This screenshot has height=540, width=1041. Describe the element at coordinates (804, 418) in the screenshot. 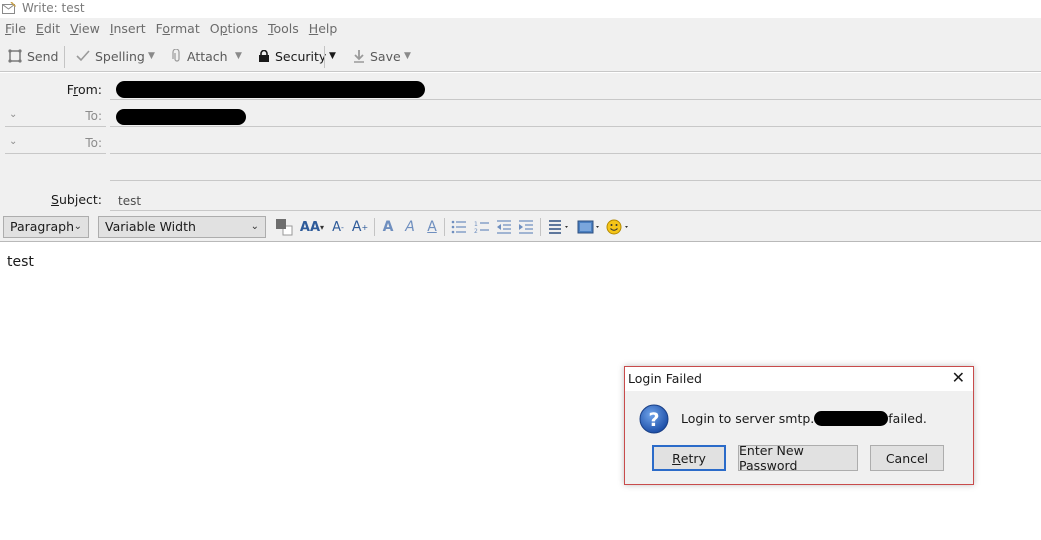

I see `dialog-message: Login to server smtp. failed.` at that location.